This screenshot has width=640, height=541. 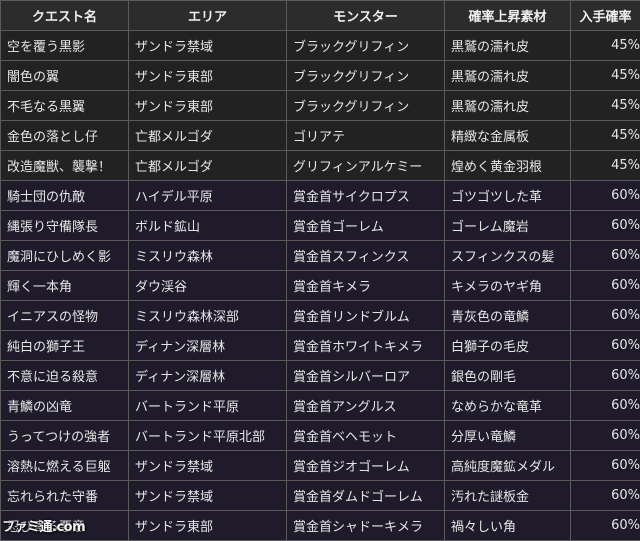 What do you see at coordinates (43, 525) in the screenshot?
I see `site-watermark: ファミ通.com` at bounding box center [43, 525].